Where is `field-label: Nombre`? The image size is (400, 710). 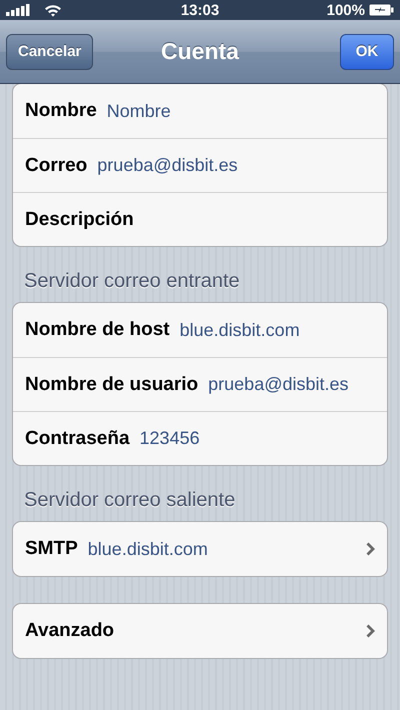
field-label: Nombre is located at coordinates (61, 111).